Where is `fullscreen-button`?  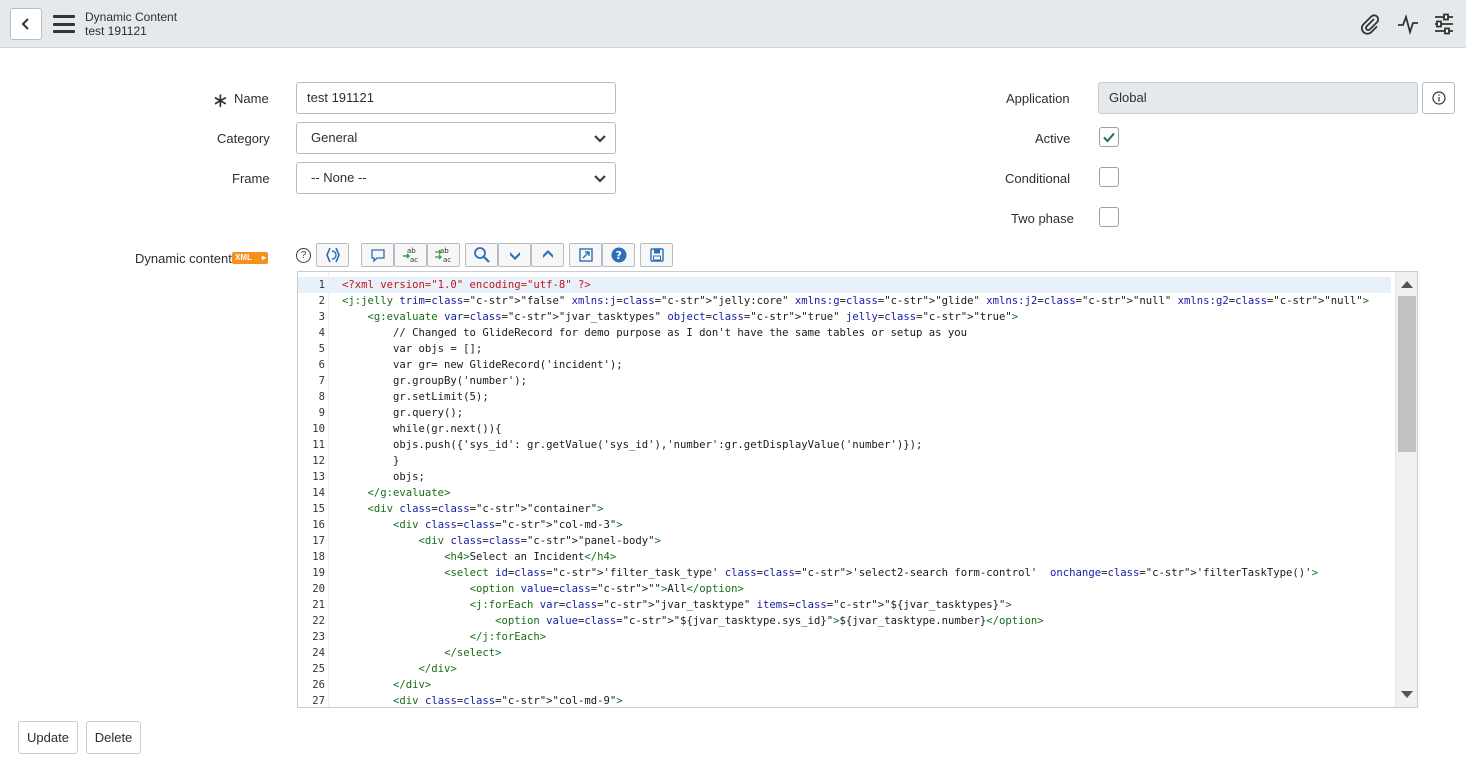
fullscreen-button is located at coordinates (585, 255).